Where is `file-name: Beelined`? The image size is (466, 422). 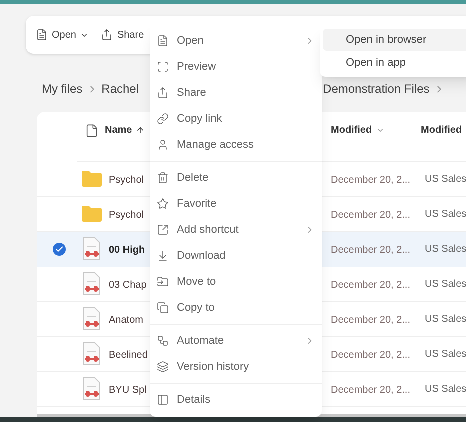
file-name: Beelined is located at coordinates (128, 355).